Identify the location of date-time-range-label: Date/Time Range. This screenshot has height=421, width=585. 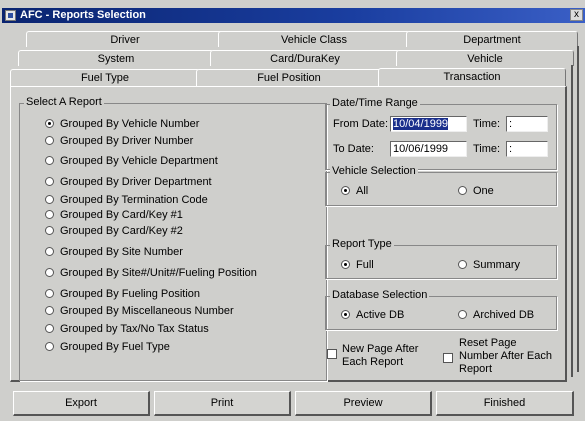
(375, 103).